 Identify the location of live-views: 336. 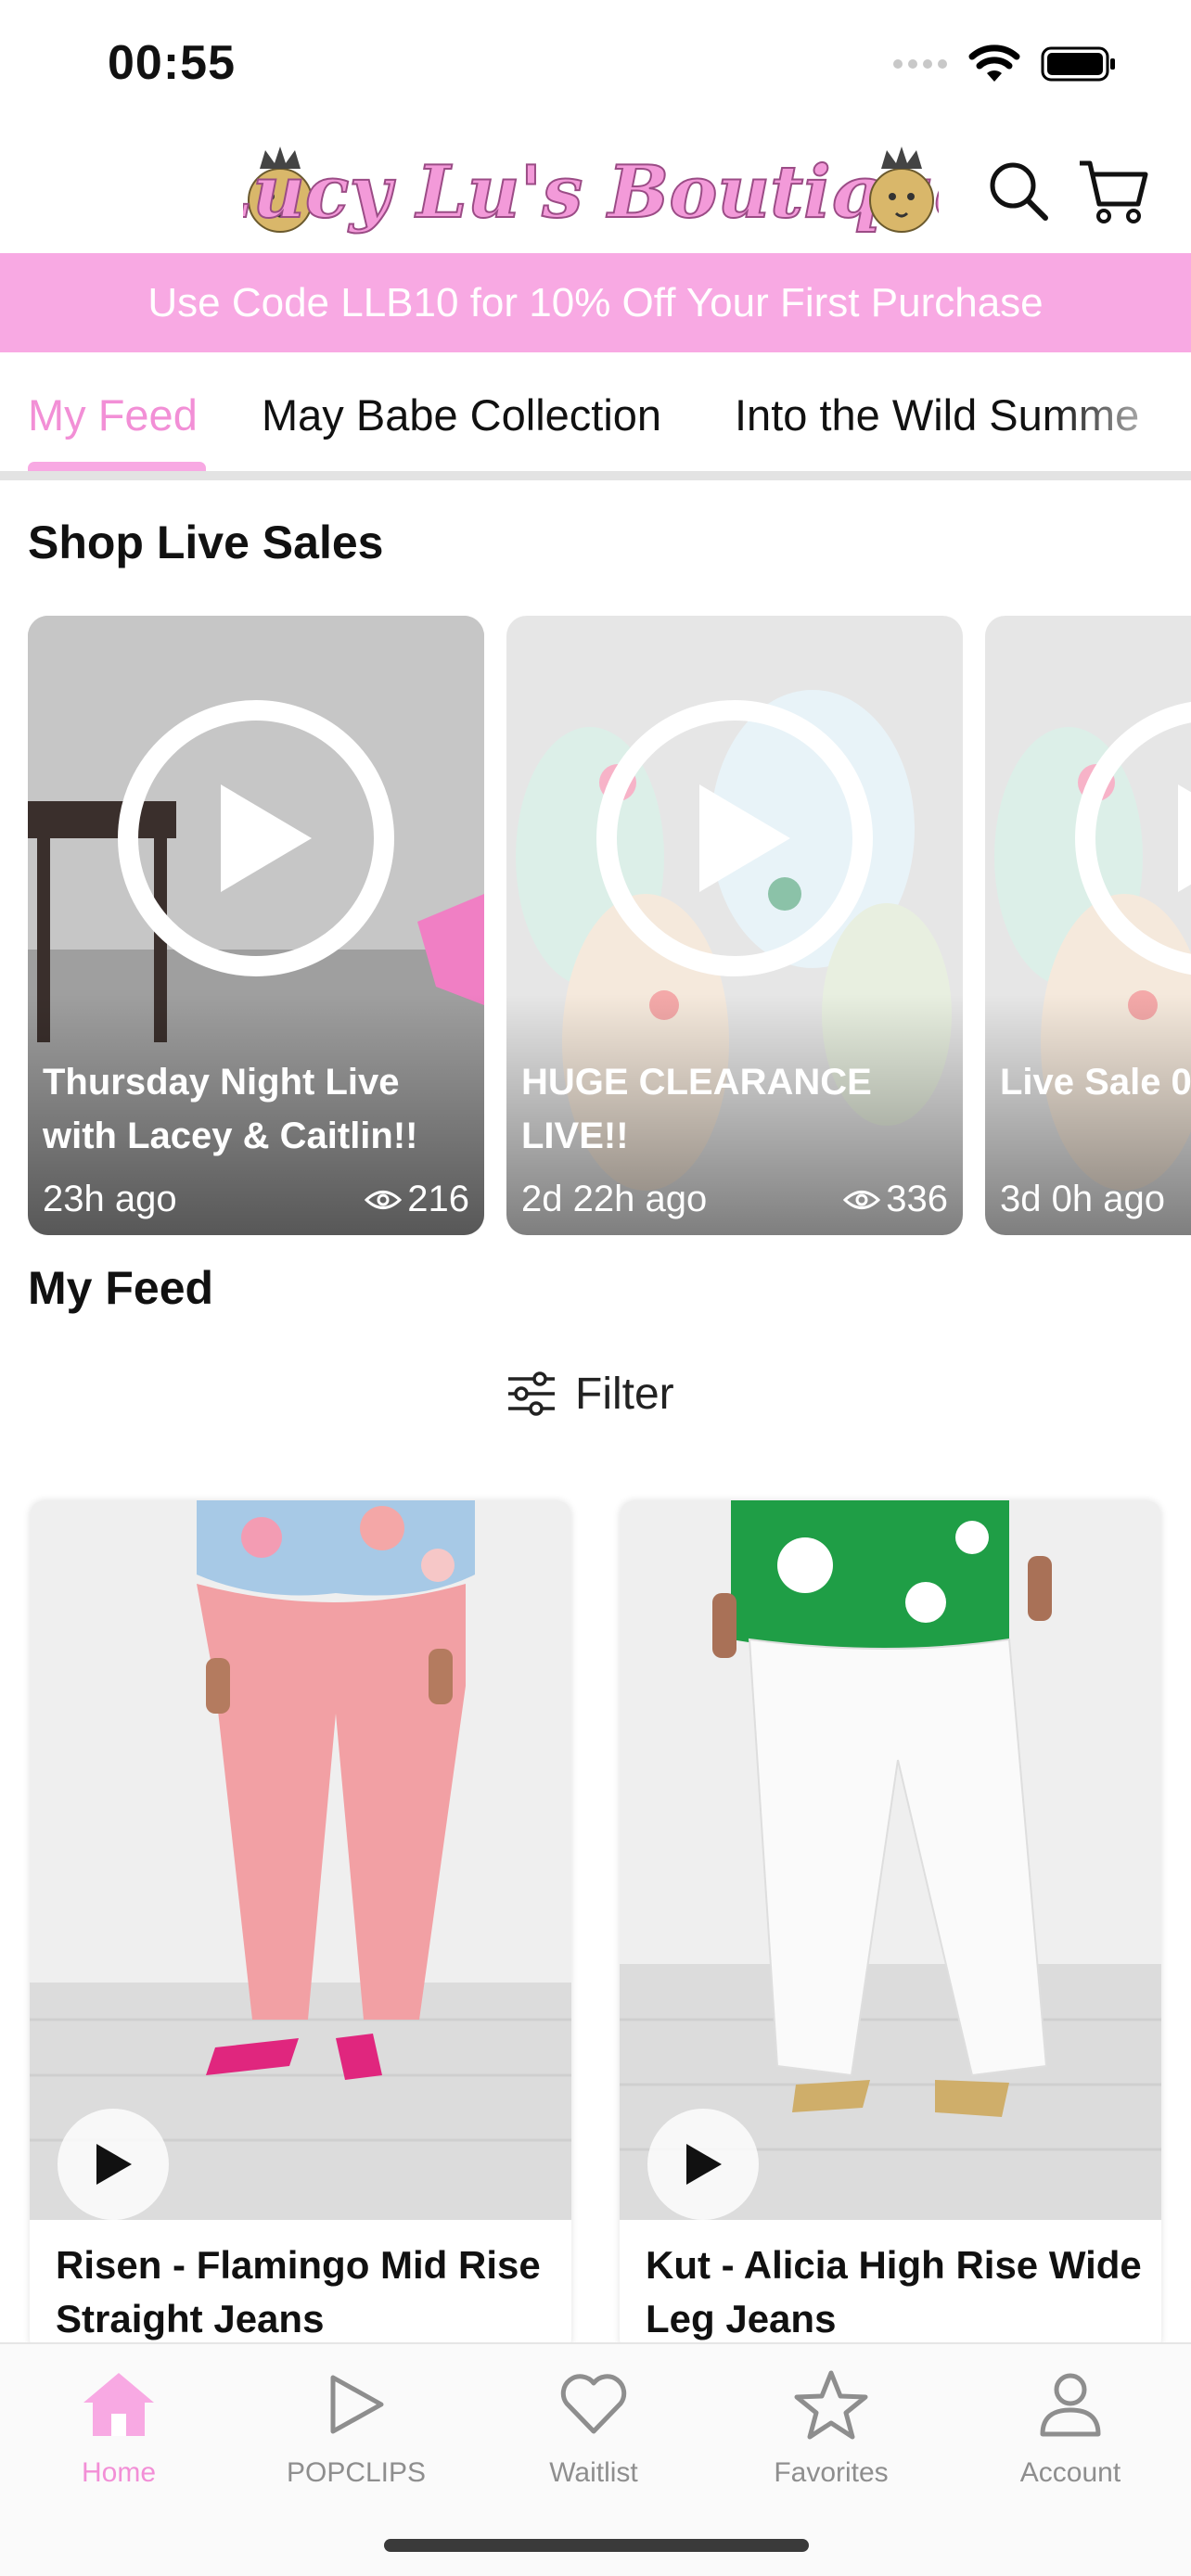
(895, 1199).